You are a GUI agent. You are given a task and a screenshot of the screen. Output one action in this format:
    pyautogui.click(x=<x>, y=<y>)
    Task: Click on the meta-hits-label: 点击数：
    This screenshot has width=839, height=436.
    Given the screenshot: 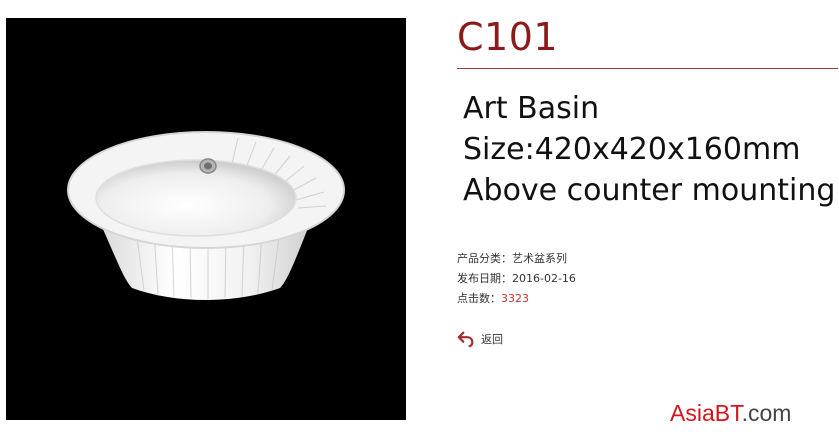 What is the action you would take?
    pyautogui.click(x=479, y=298)
    